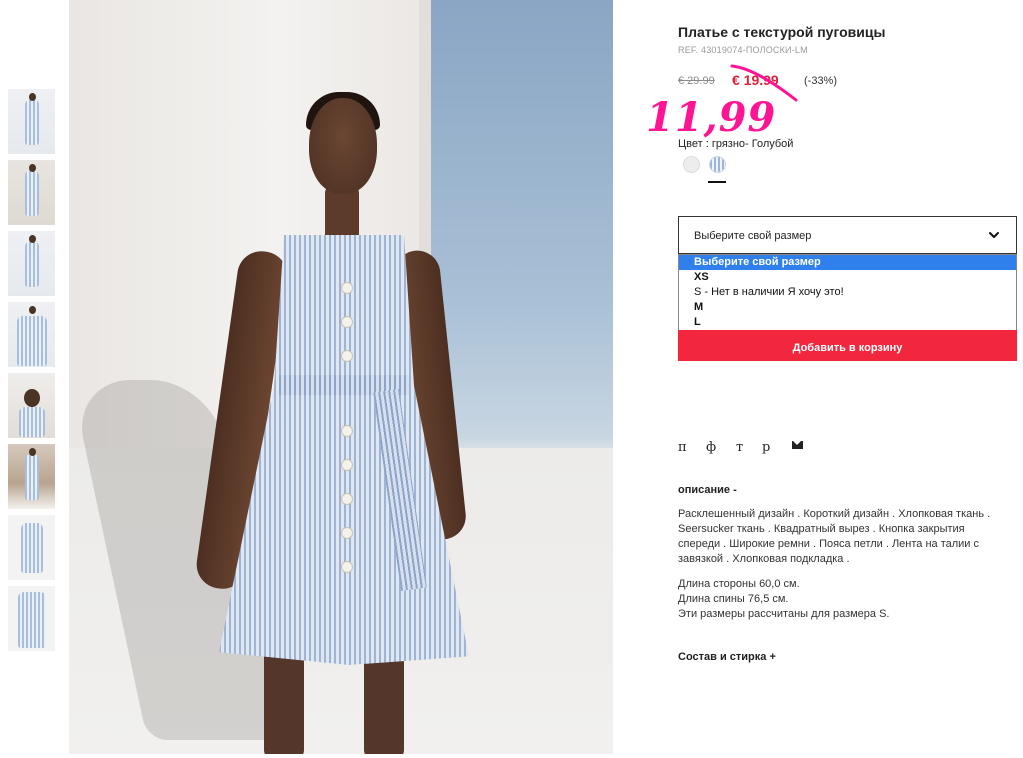 Image resolution: width=1023 pixels, height=758 pixels. What do you see at coordinates (782, 32) in the screenshot?
I see `product-title: Платье с текстурой пуговицы` at bounding box center [782, 32].